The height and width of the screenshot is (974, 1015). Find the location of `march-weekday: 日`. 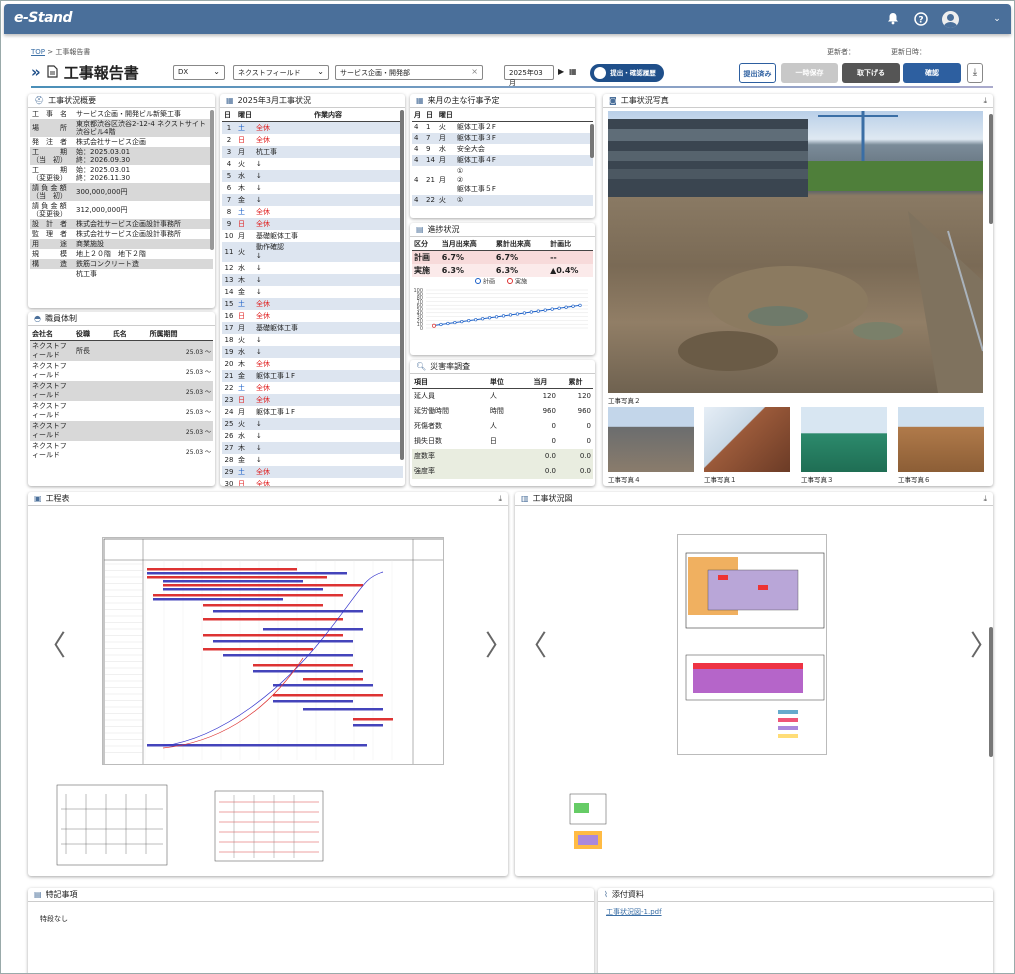

march-weekday: 日 is located at coordinates (241, 140).